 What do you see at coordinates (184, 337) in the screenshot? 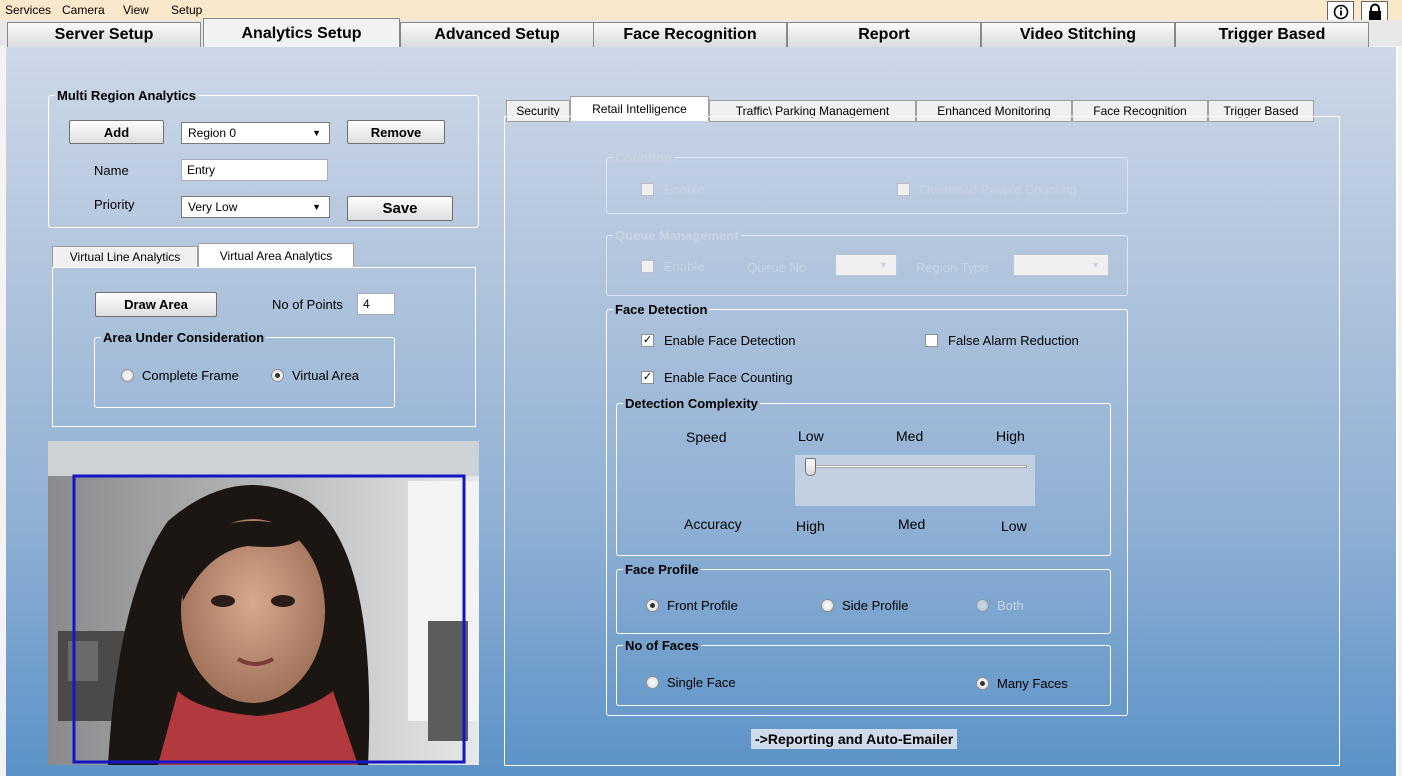
I see `area-consideration-title: Area Under Consideration` at bounding box center [184, 337].